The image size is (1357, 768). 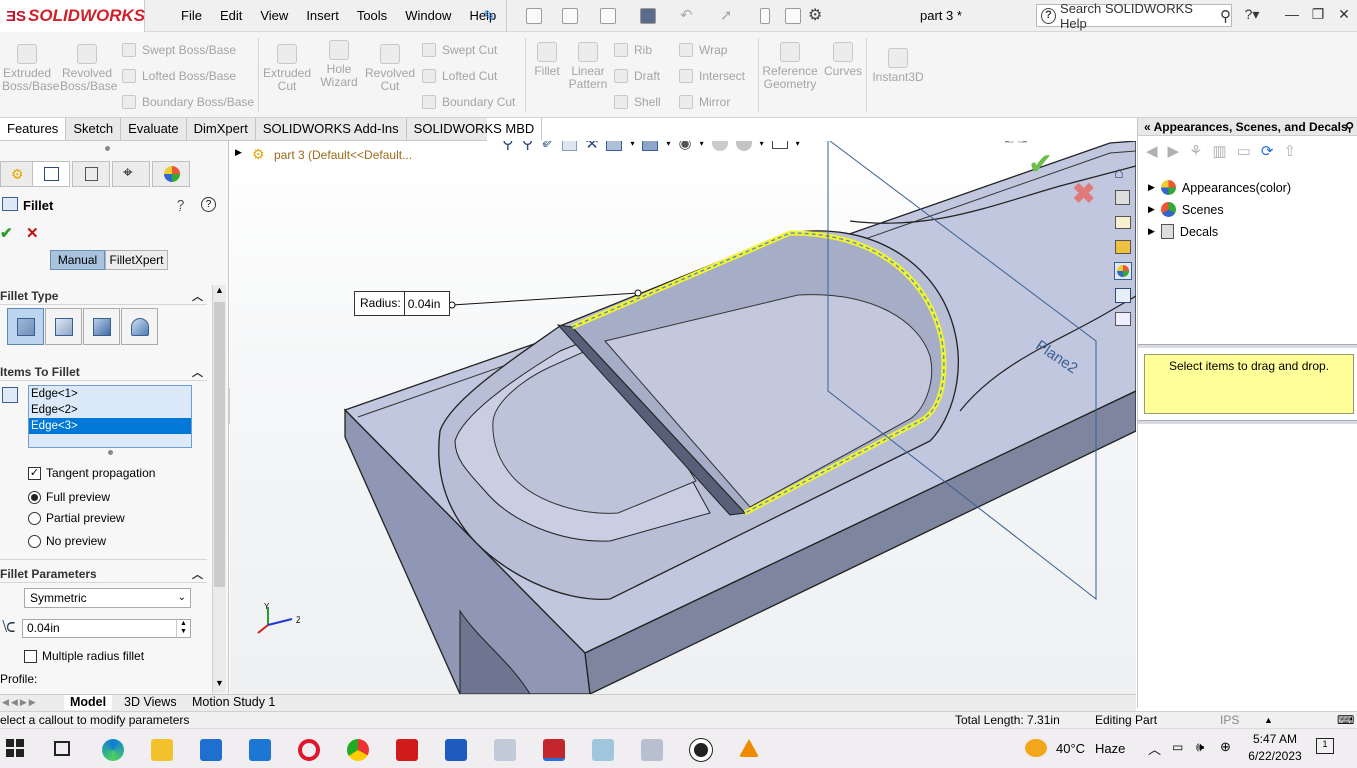 I want to click on configuration-manager-tab, so click(x=91, y=174).